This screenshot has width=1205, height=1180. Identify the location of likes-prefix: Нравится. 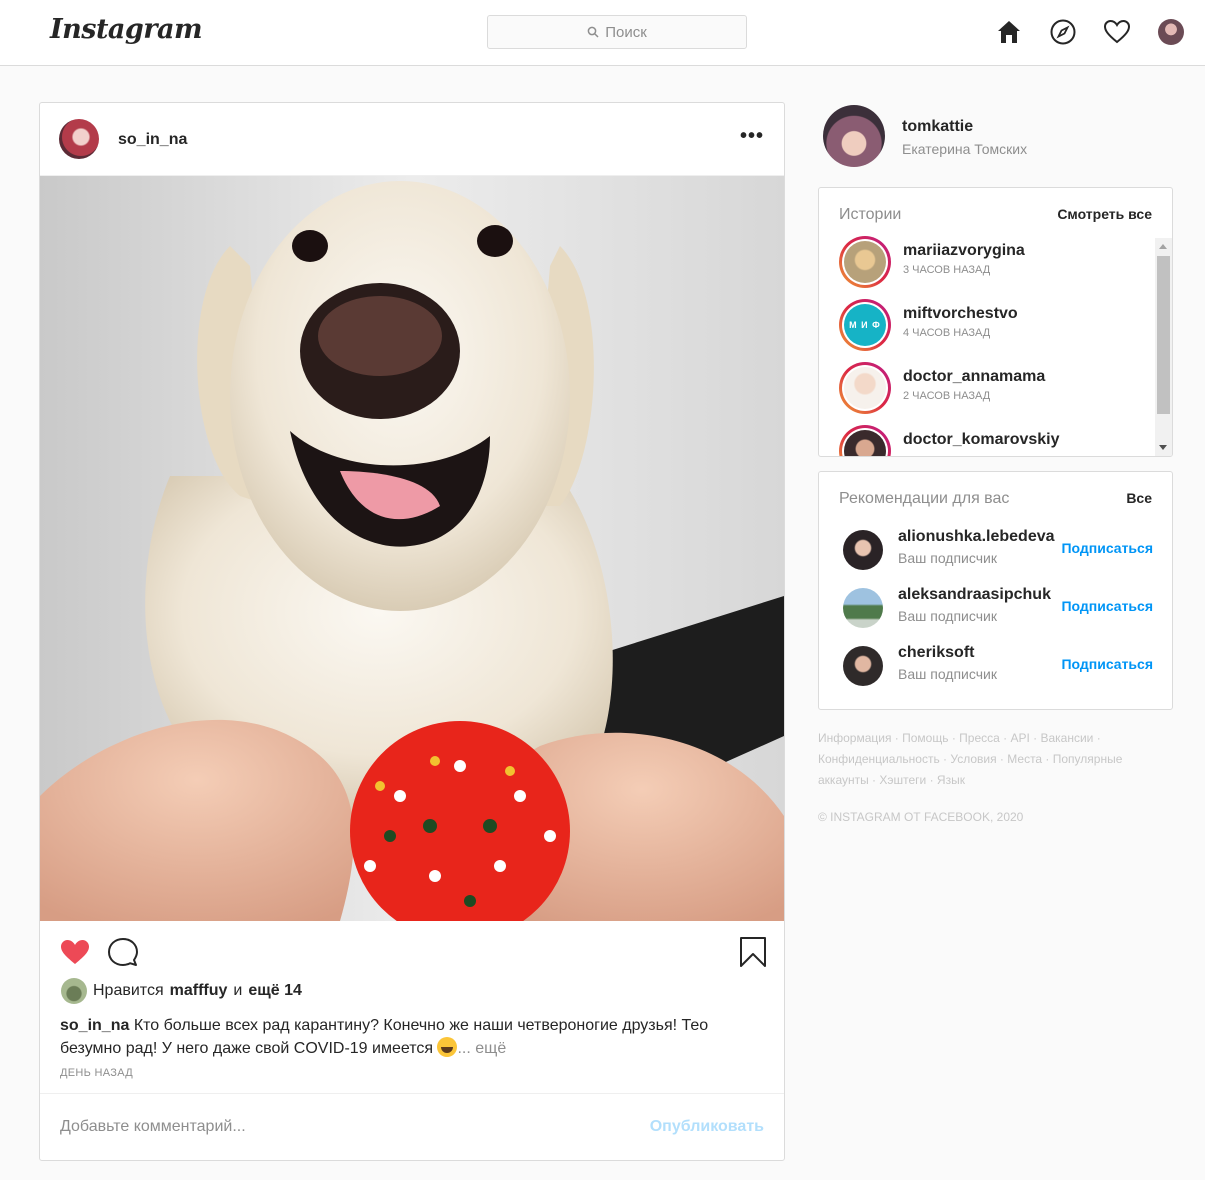
(128, 990).